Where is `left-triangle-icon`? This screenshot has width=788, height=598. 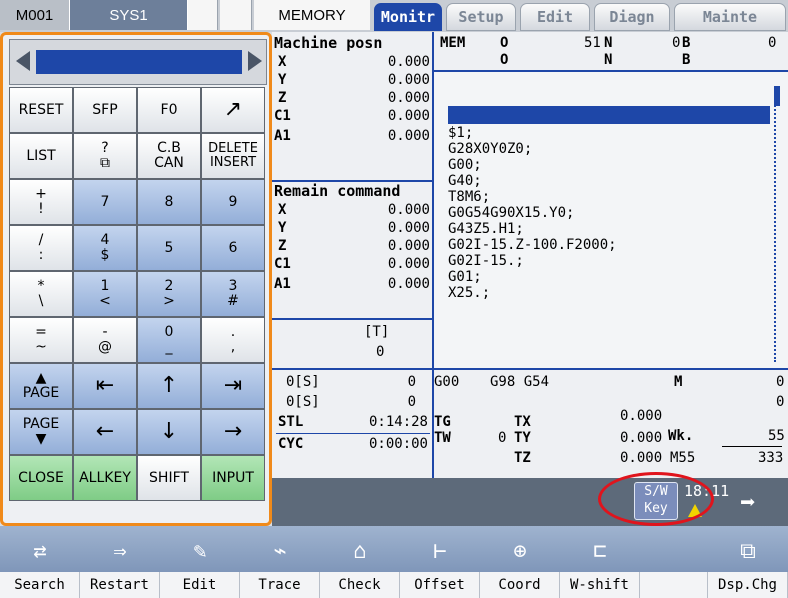 left-triangle-icon is located at coordinates (23, 61).